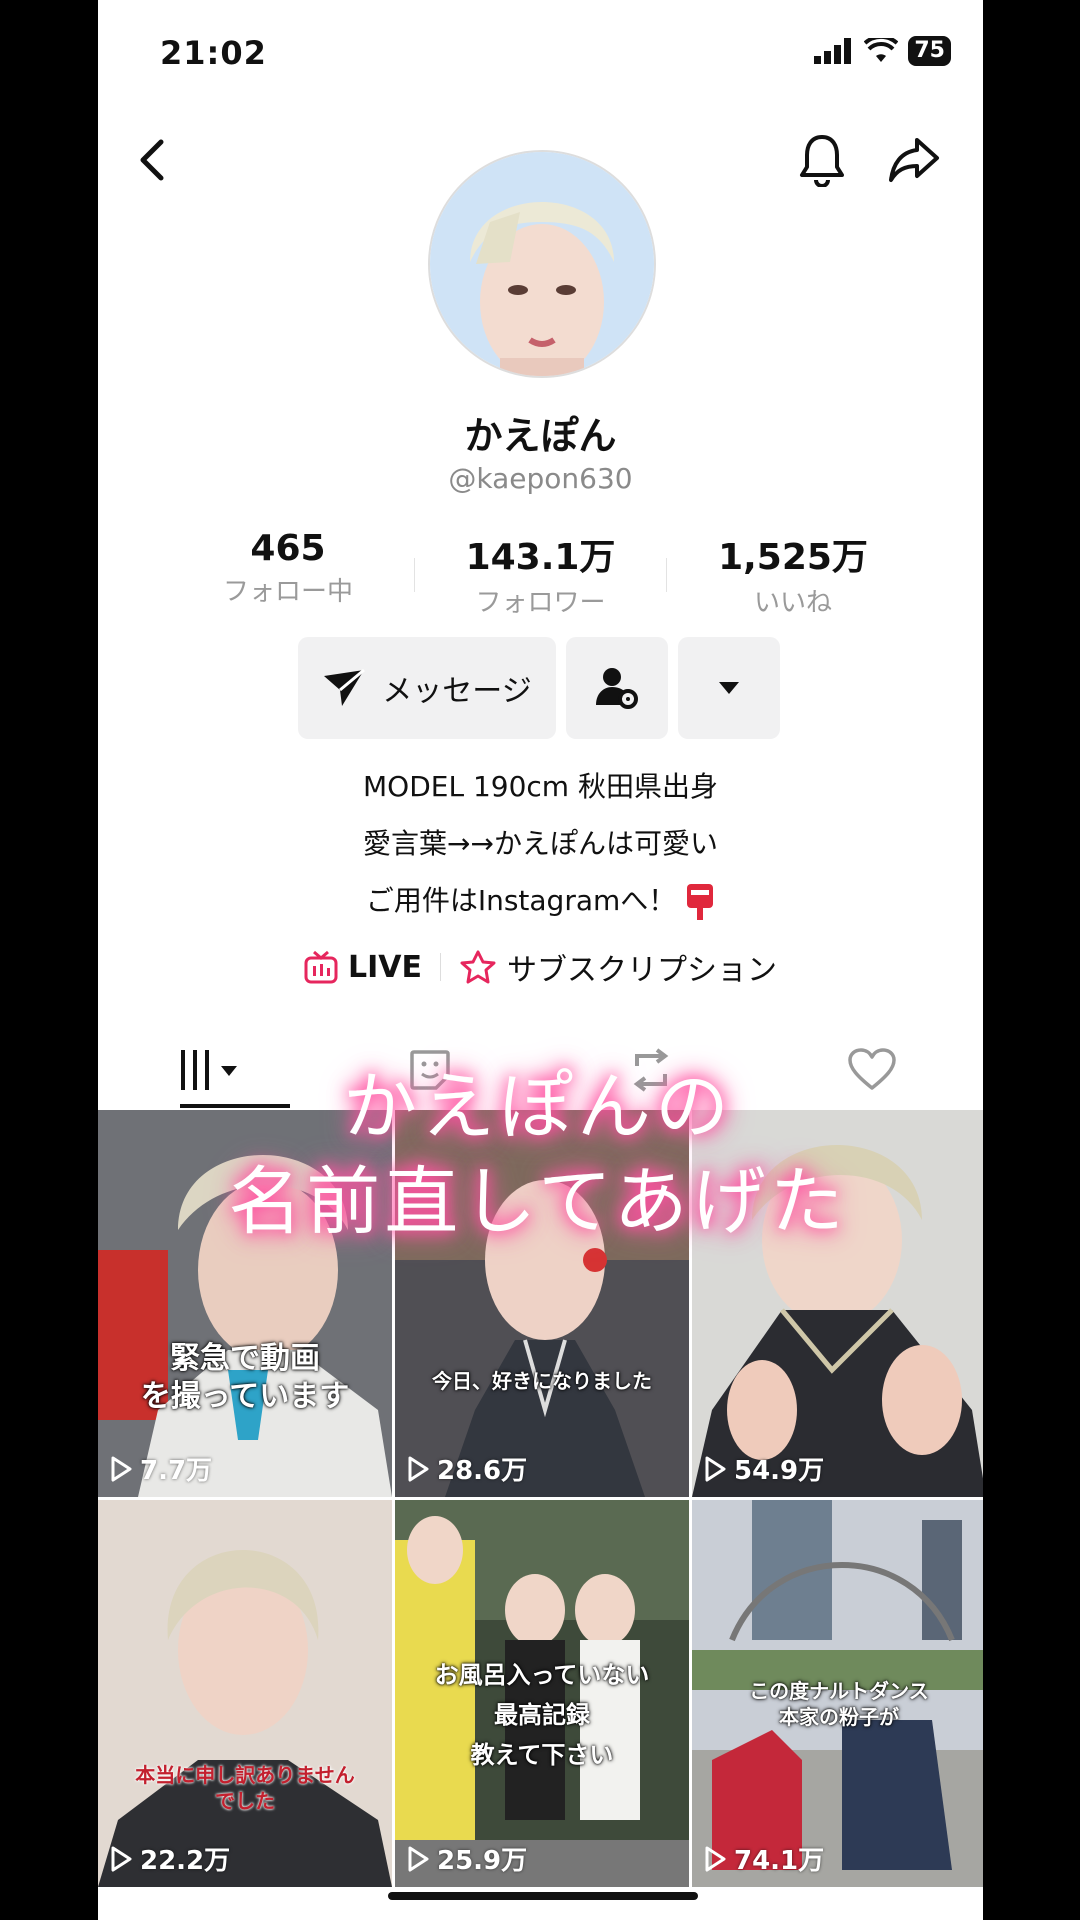 The image size is (1080, 1920). What do you see at coordinates (538, 1202) in the screenshot?
I see `overlay-line: 名前直してあげた` at bounding box center [538, 1202].